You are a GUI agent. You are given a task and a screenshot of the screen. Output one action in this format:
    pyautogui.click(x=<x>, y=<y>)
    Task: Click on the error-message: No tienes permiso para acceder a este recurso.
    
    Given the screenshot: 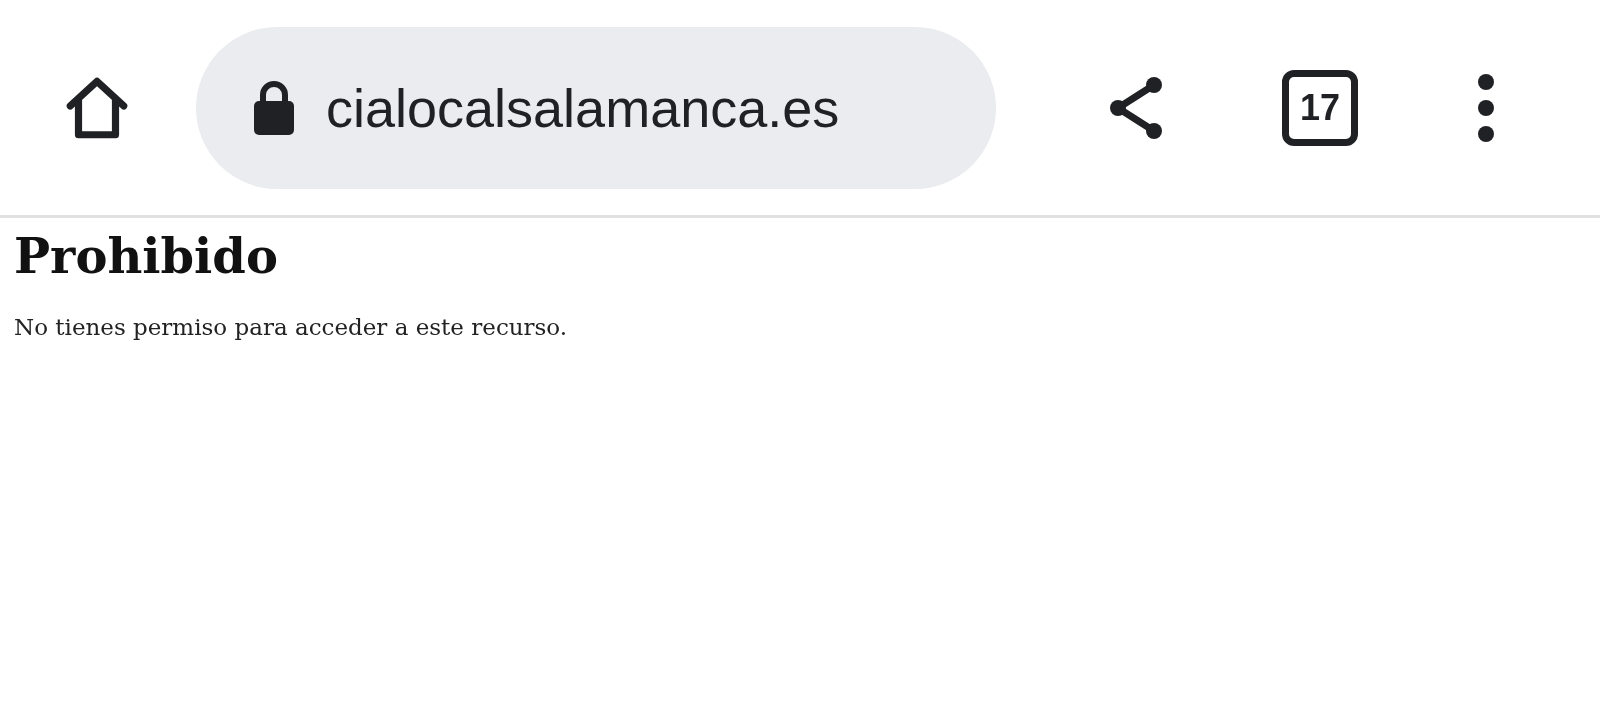 What is the action you would take?
    pyautogui.click(x=291, y=327)
    